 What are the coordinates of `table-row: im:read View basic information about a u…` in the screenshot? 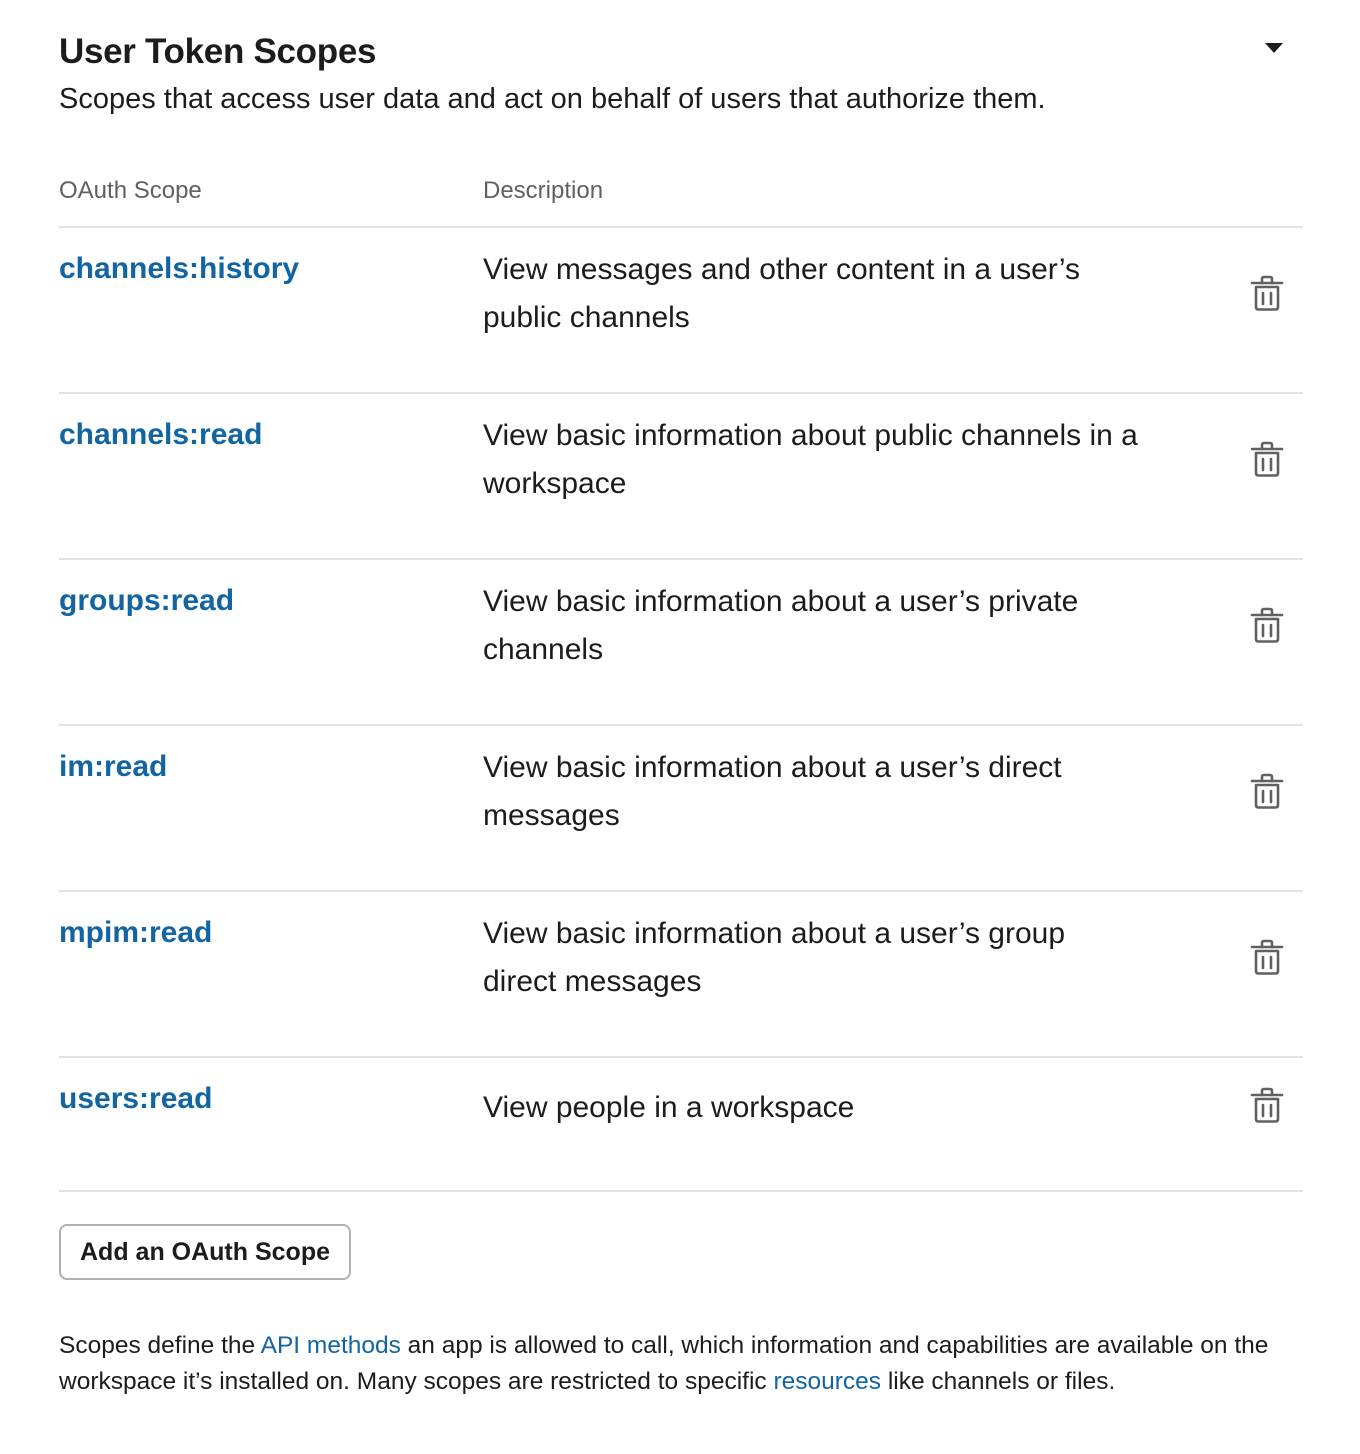 It's located at (681, 809).